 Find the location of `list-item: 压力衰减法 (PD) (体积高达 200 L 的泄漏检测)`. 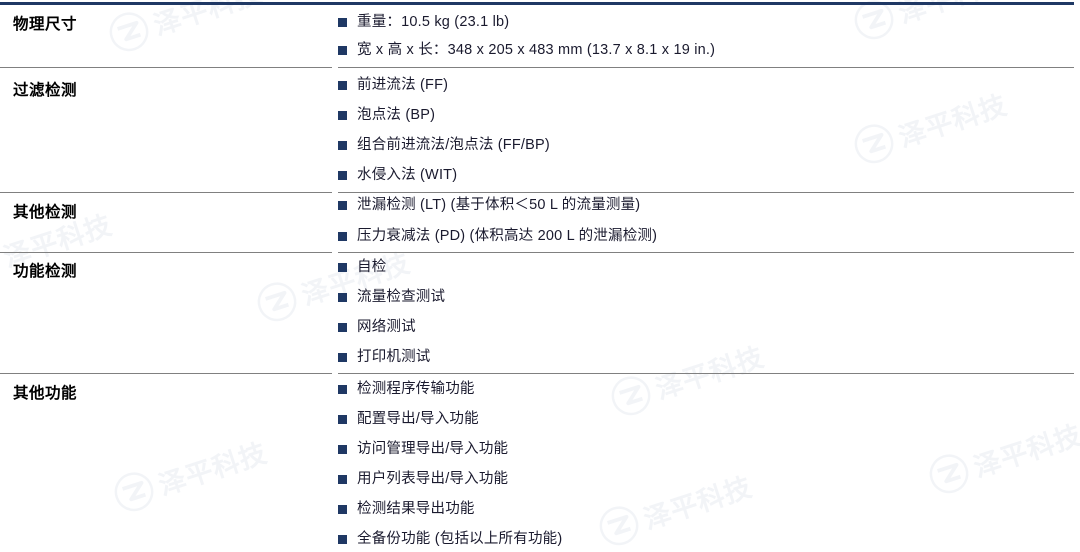

list-item: 压力衰减法 (PD) (体积高达 200 L 的泄漏检测) is located at coordinates (497, 236).